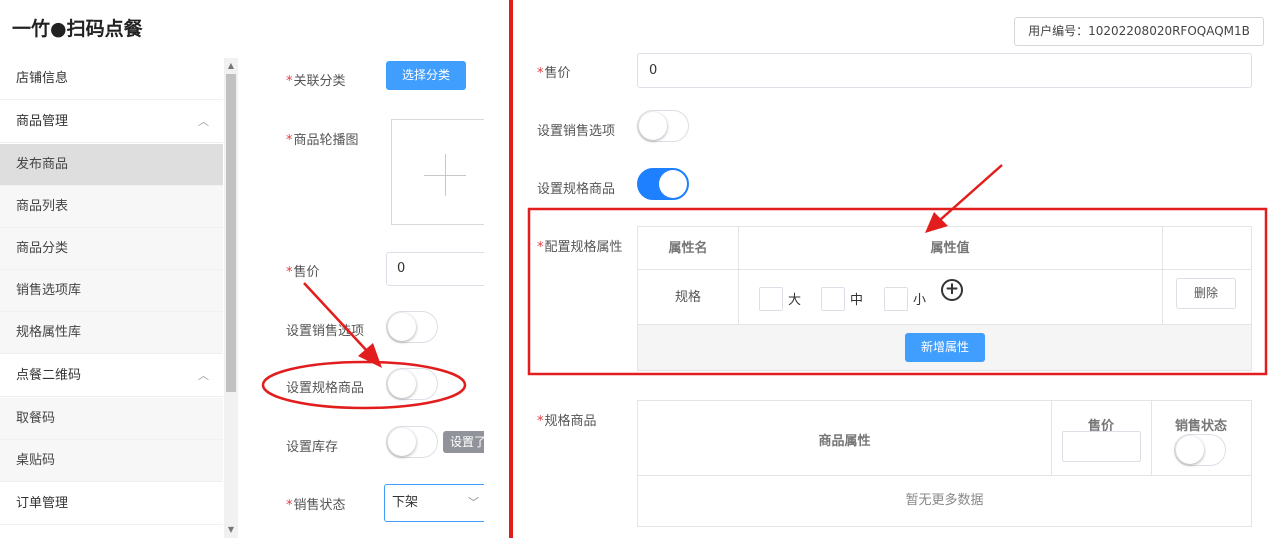  Describe the element at coordinates (325, 331) in the screenshot. I see `sale-option-label: 设置销售选项` at that location.